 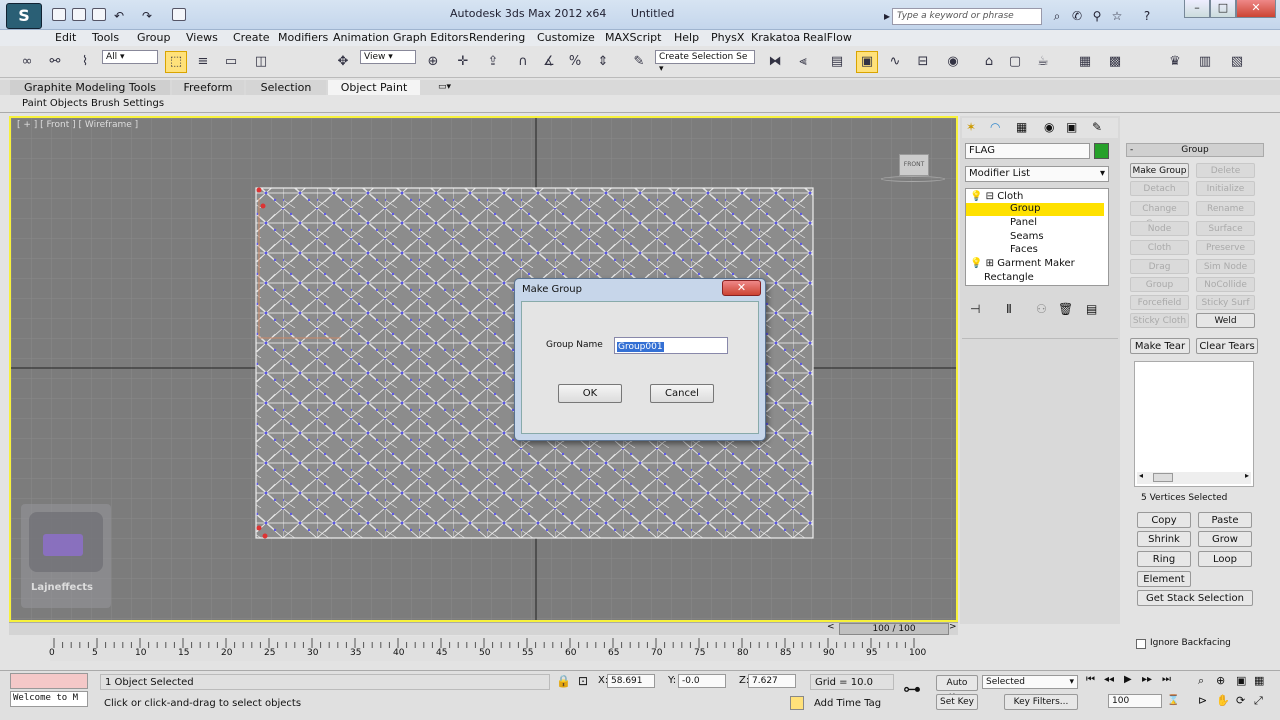 What do you see at coordinates (1195, 598) in the screenshot?
I see `get-stack-selection-button: Get Stack Selection` at bounding box center [1195, 598].